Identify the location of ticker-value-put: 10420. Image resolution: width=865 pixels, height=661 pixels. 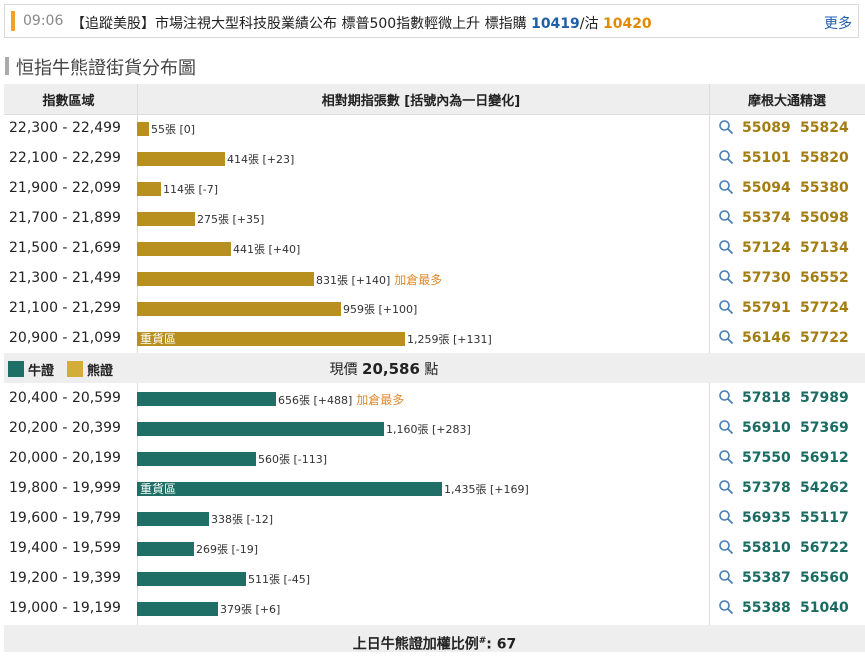
(627, 24).